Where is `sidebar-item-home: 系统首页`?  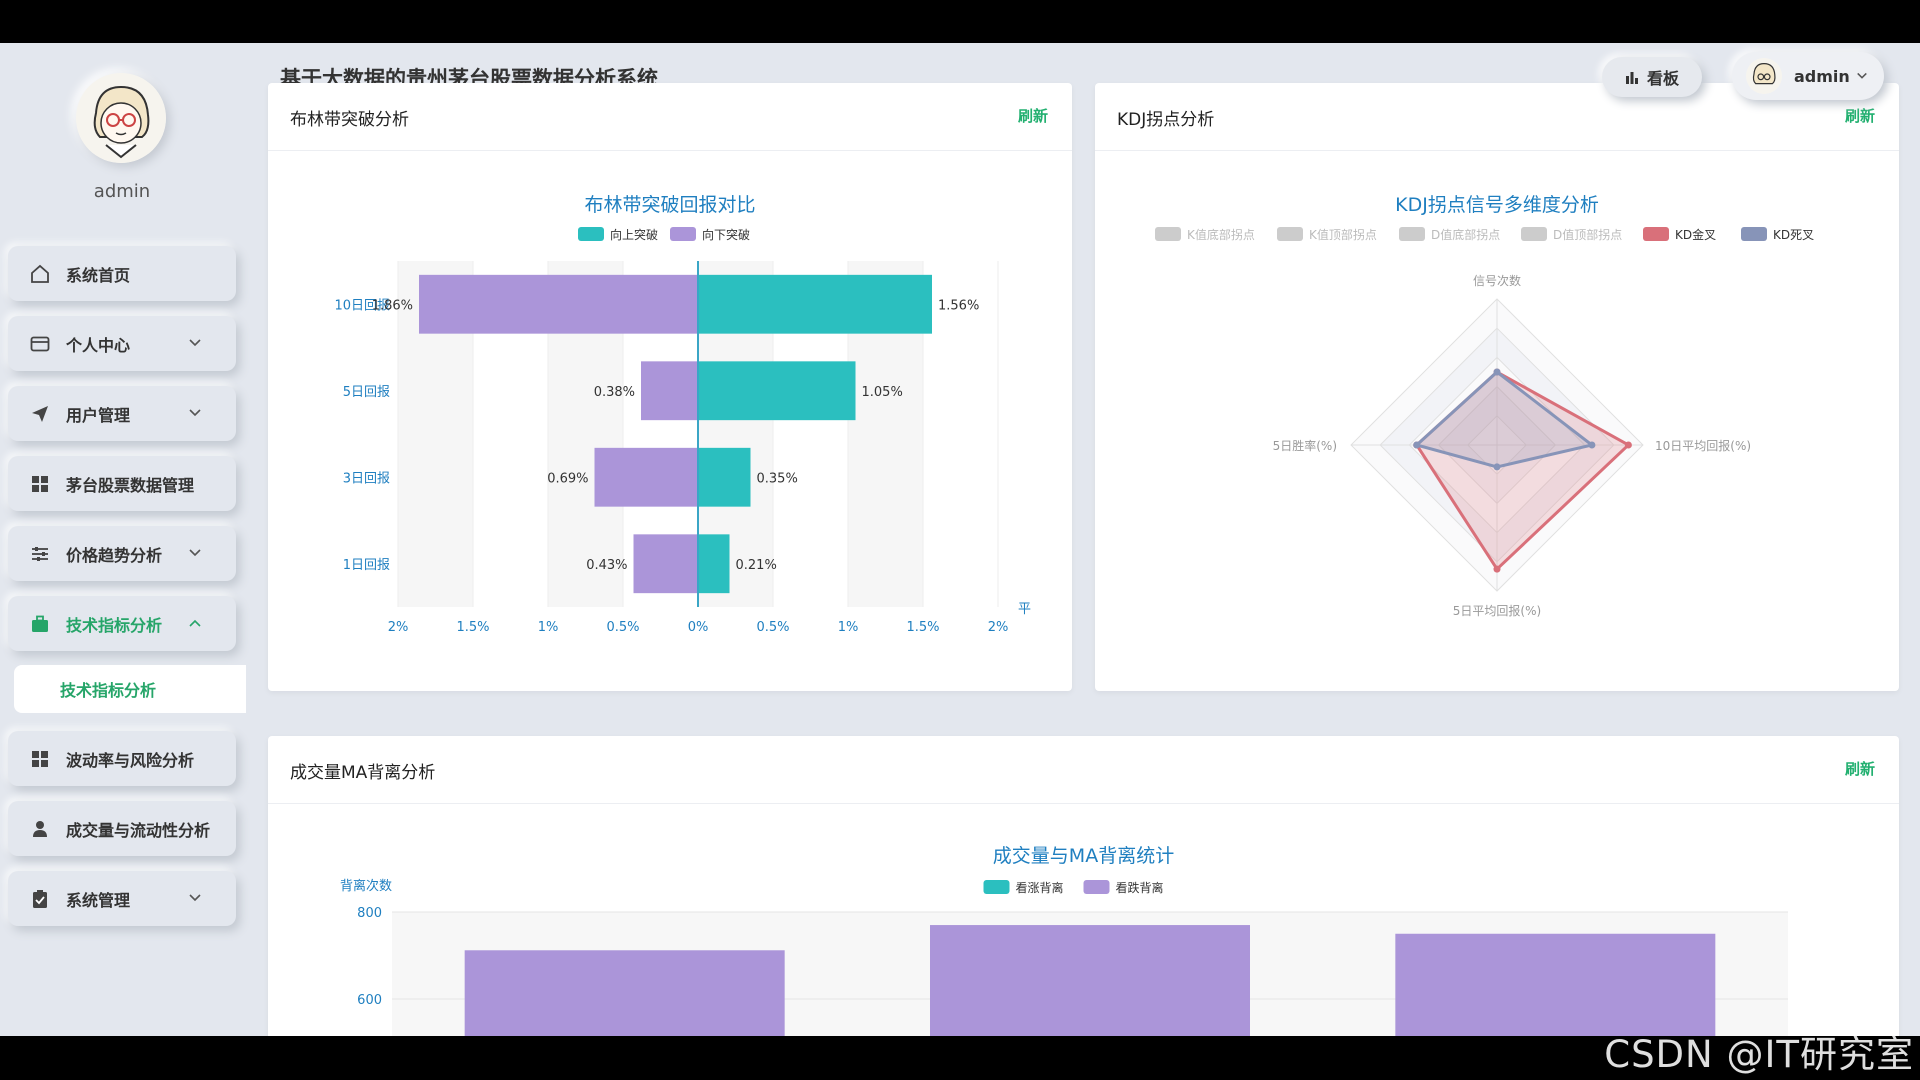 sidebar-item-home: 系统首页 is located at coordinates (122, 273).